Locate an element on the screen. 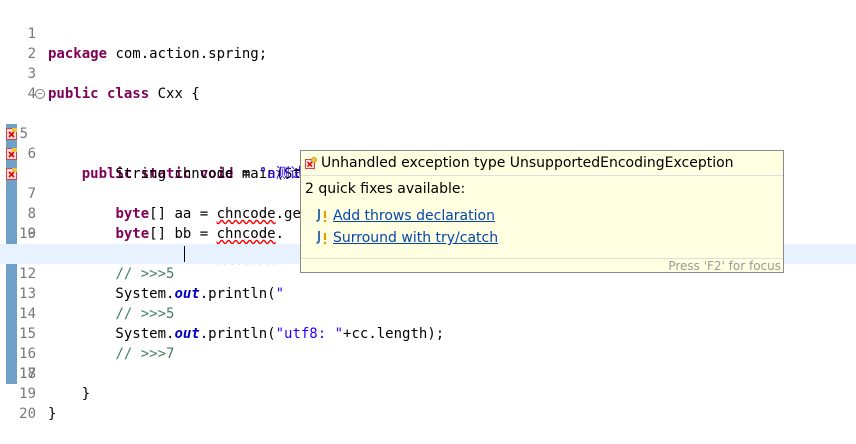 This screenshot has width=856, height=444. code-line: 4 is located at coordinates (428, 83).